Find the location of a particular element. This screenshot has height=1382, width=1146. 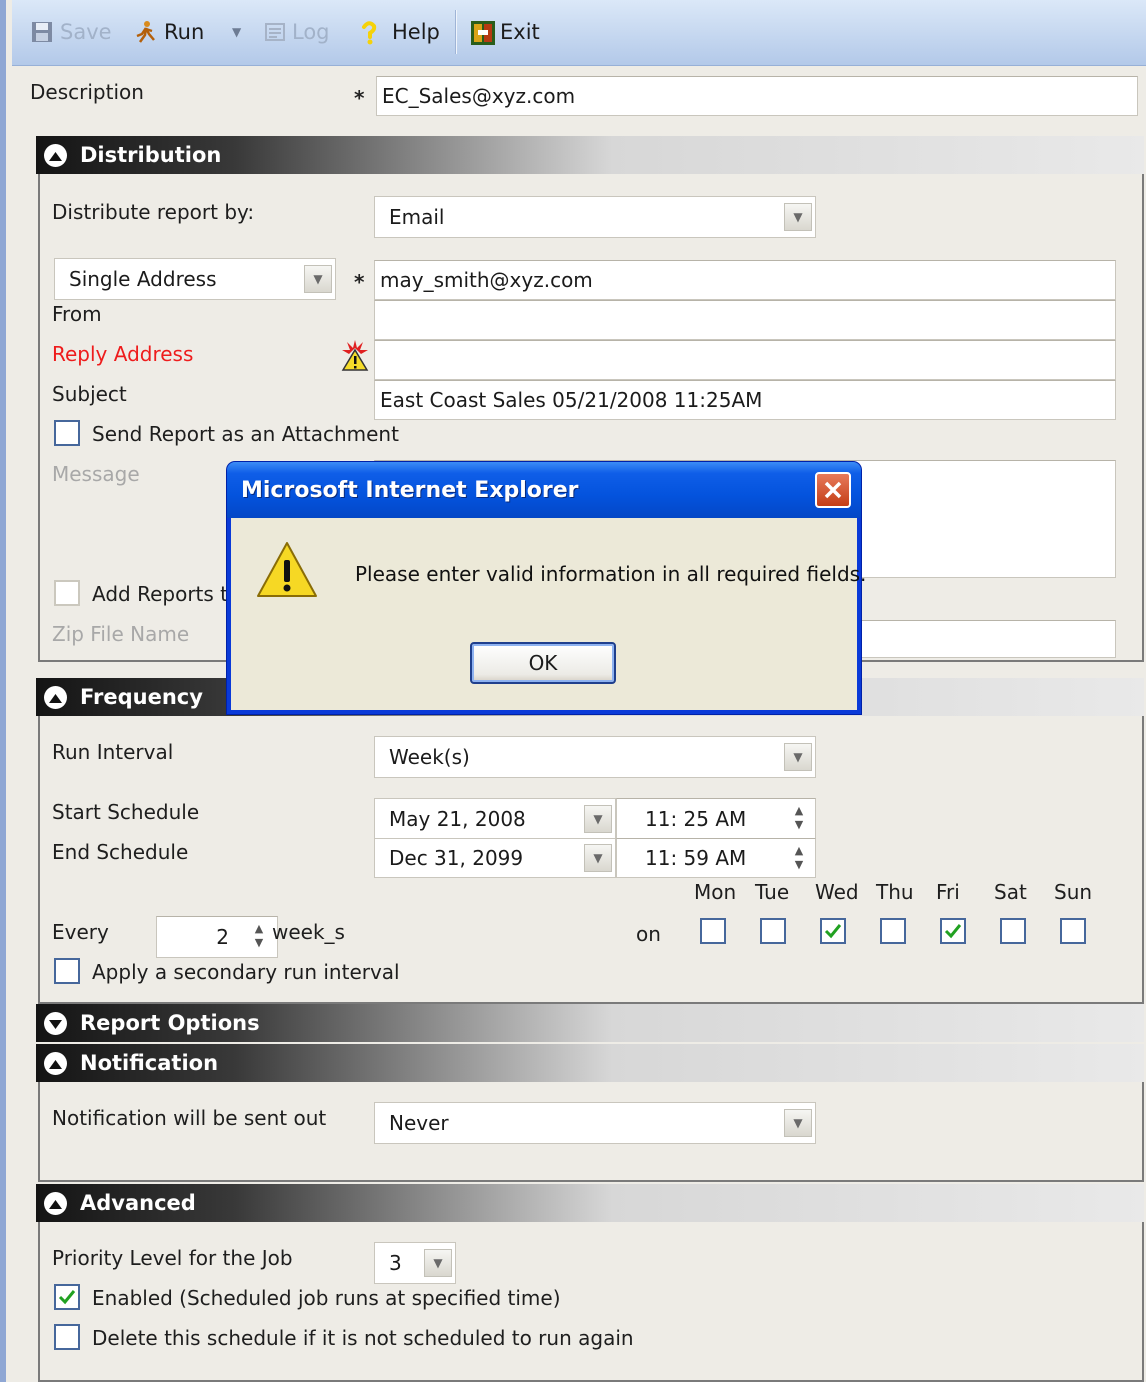

run-button: Run is located at coordinates (169, 32).